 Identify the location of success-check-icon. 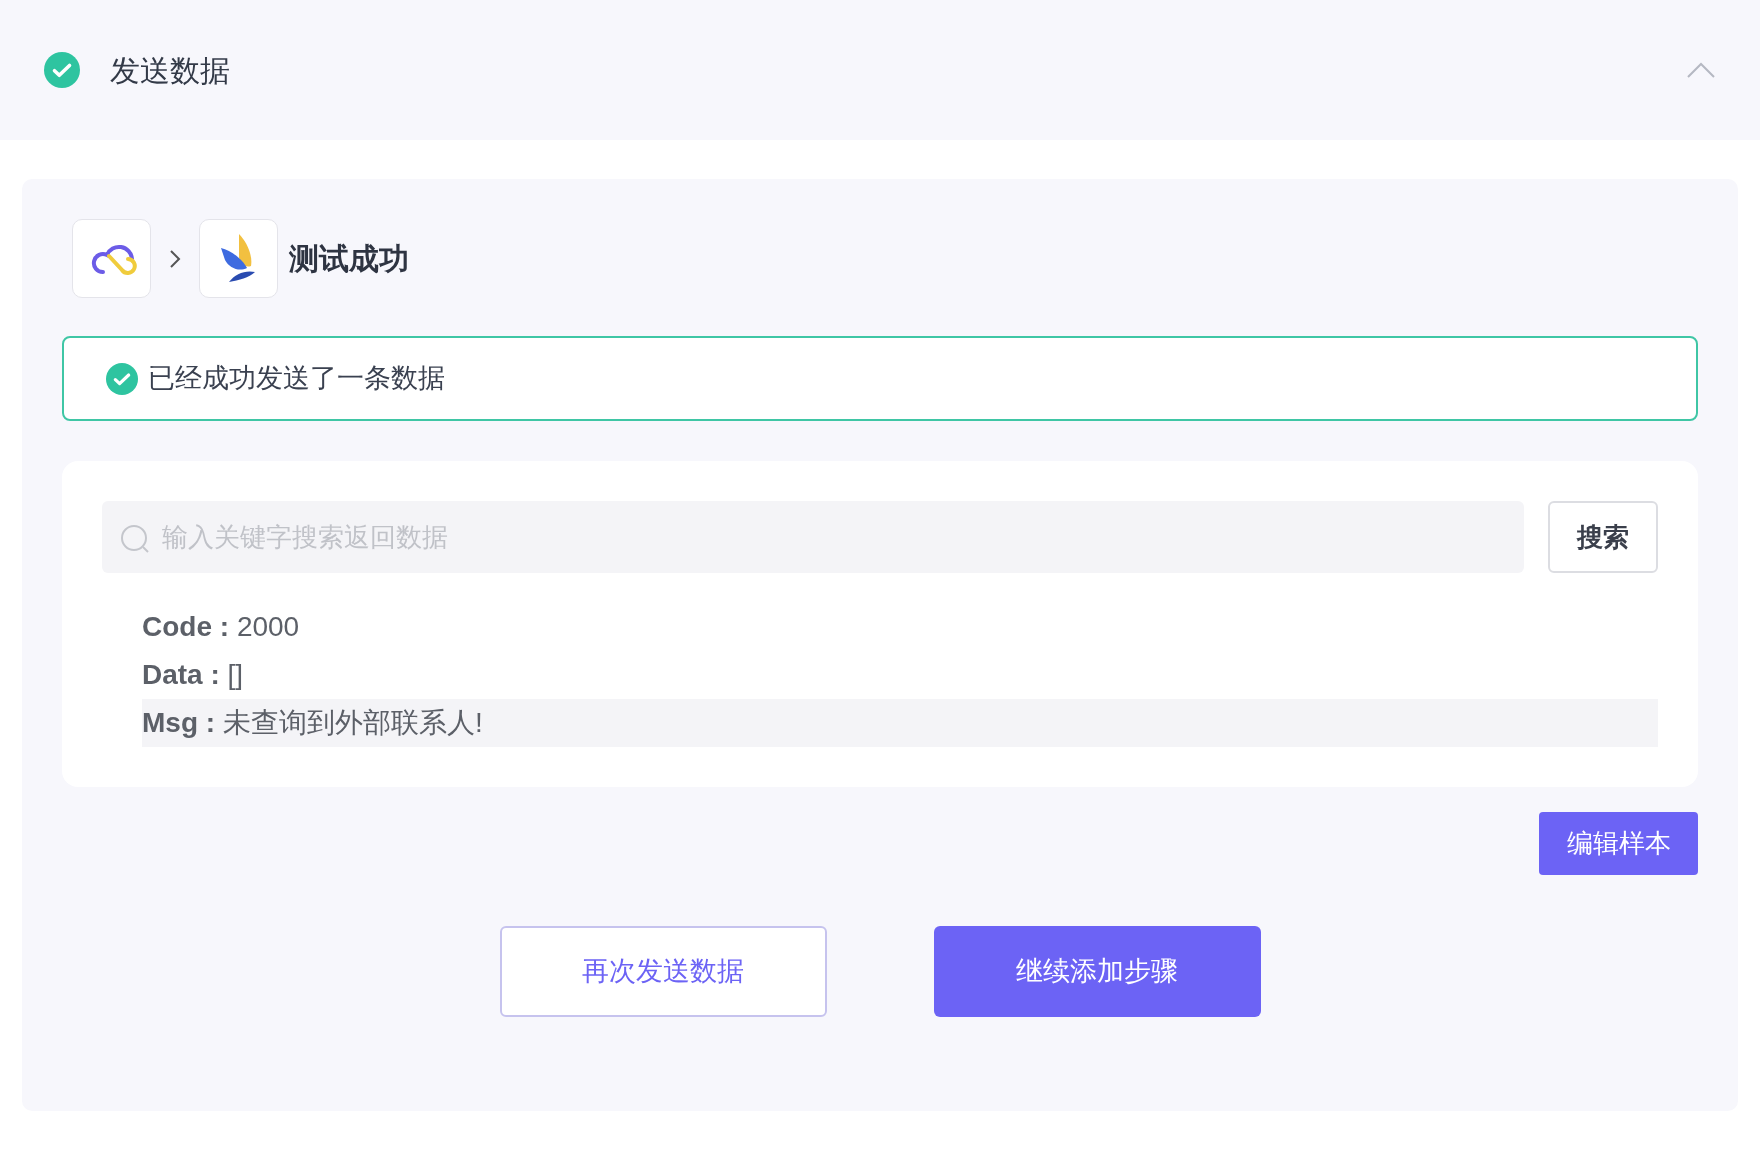
(122, 378).